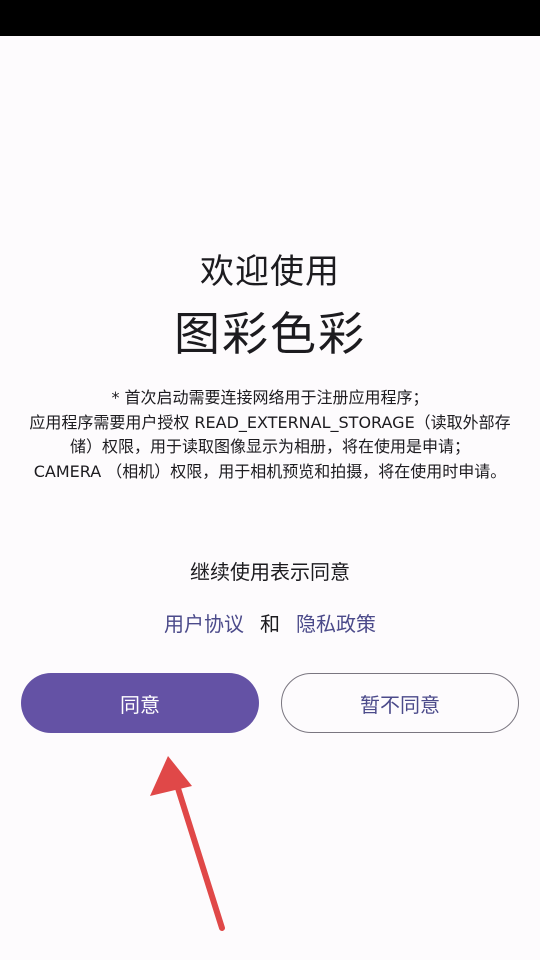 The width and height of the screenshot is (540, 960). Describe the element at coordinates (270, 272) in the screenshot. I see `welcome-title: 欢迎使用` at that location.